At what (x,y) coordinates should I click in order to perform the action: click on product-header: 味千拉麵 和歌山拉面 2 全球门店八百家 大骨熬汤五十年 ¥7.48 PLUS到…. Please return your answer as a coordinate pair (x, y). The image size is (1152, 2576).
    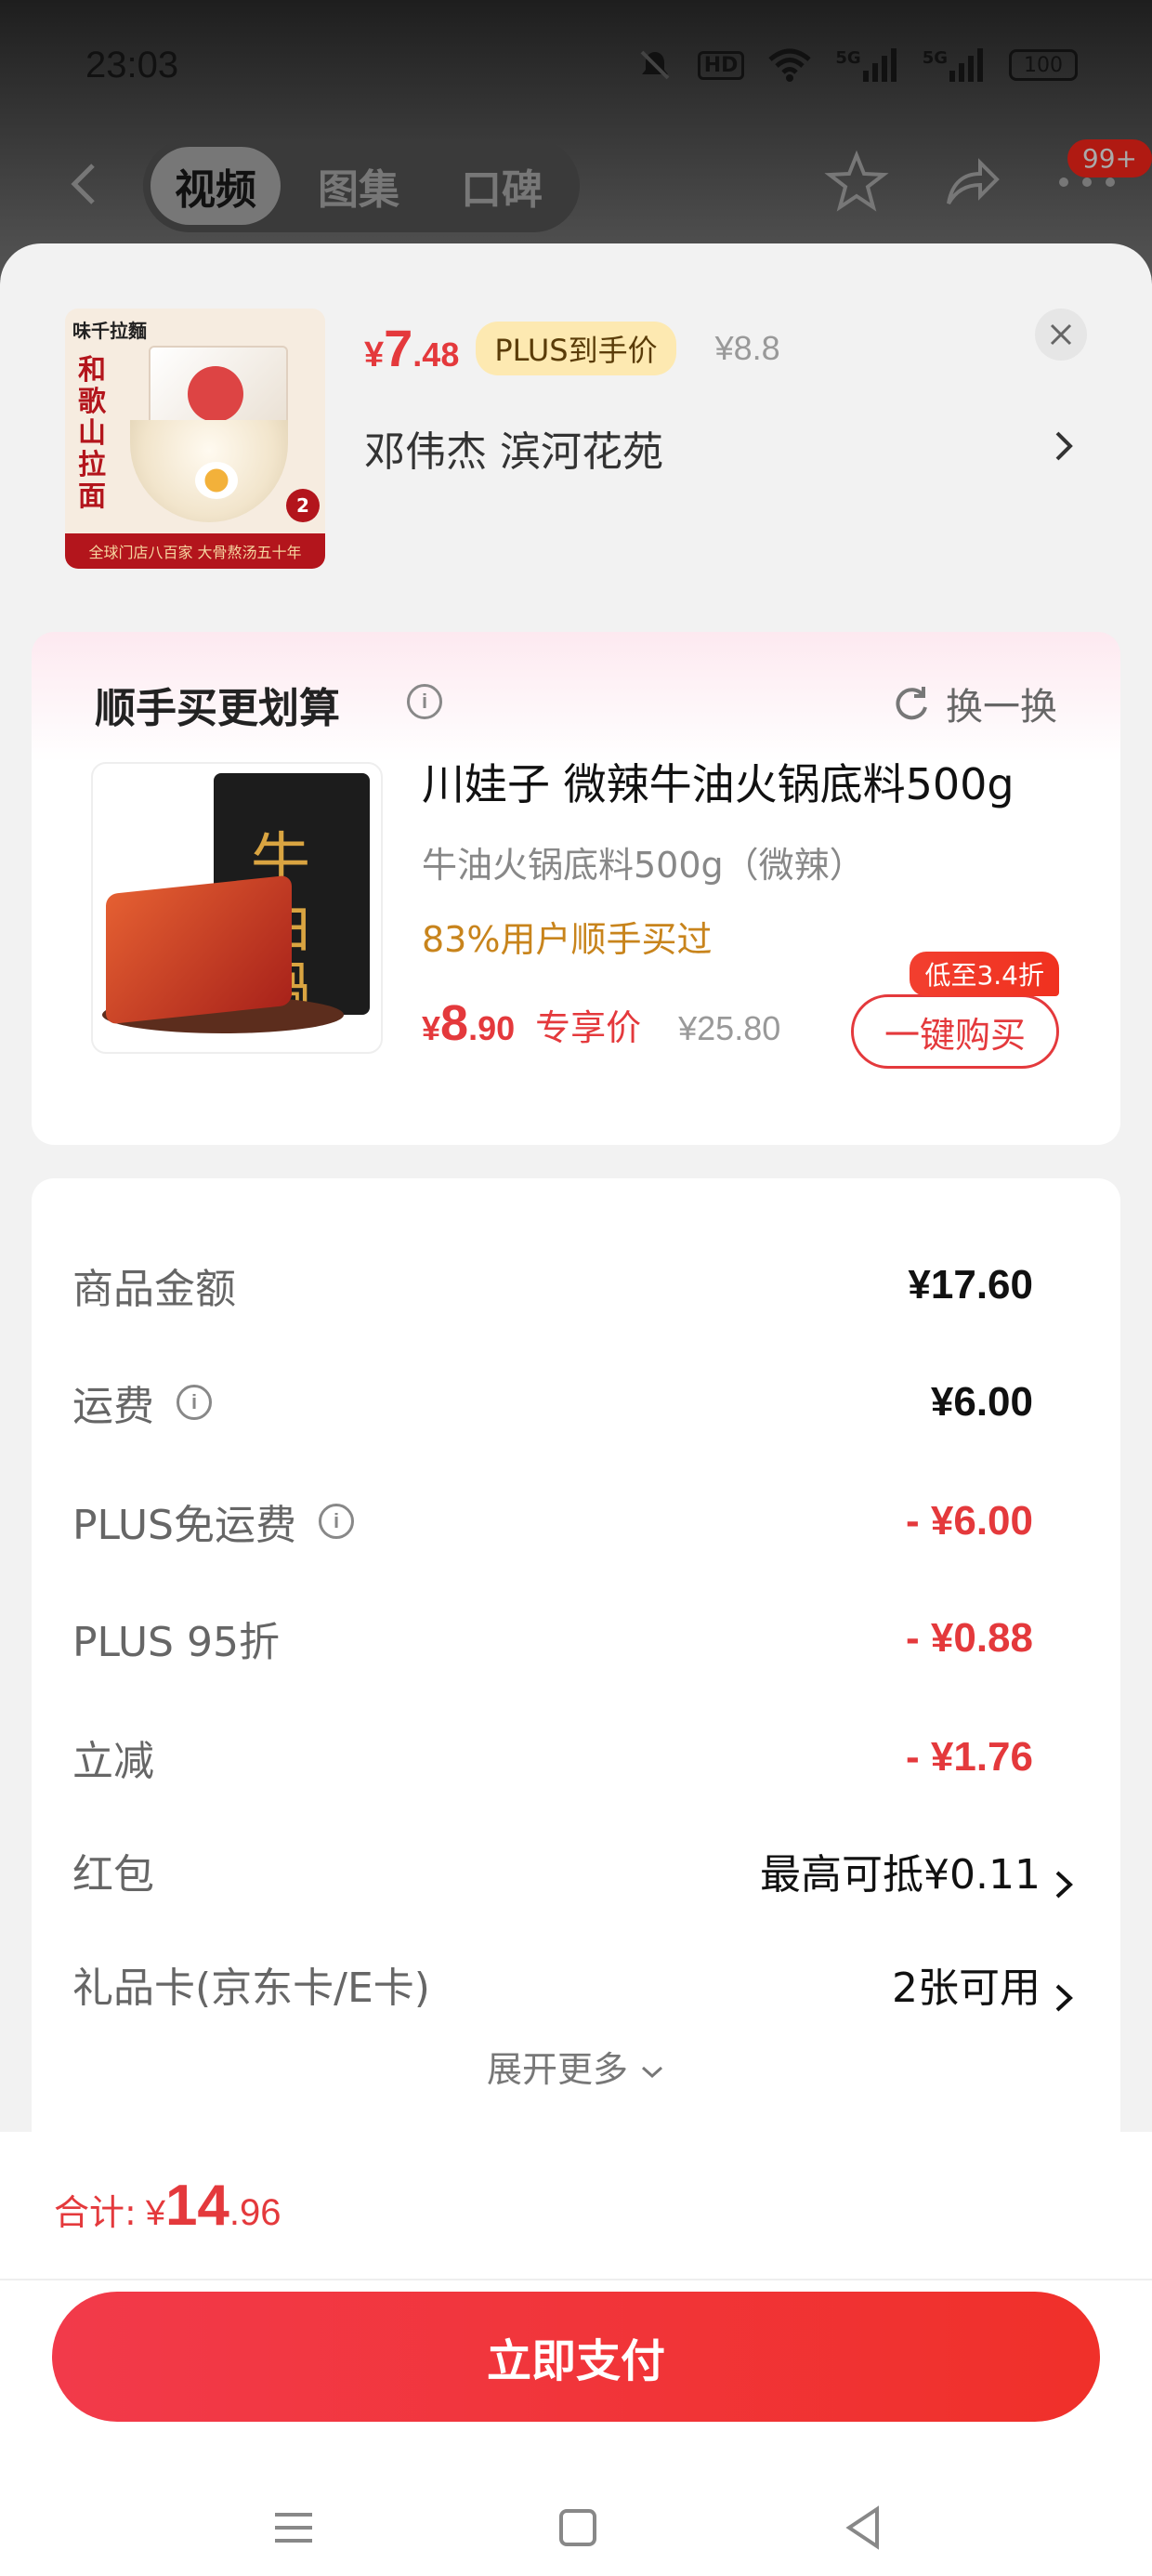
    Looking at the image, I should click on (576, 429).